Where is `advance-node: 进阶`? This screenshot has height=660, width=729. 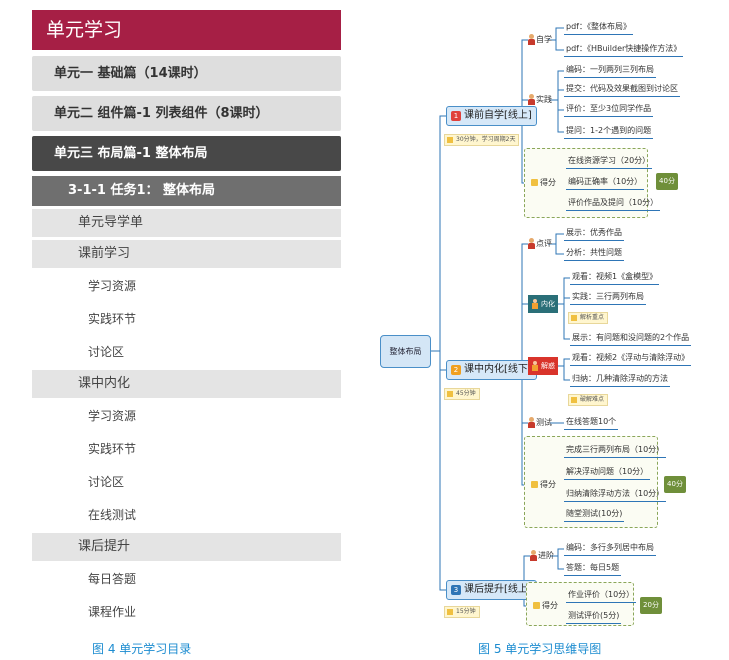 advance-node: 进阶 is located at coordinates (542, 556).